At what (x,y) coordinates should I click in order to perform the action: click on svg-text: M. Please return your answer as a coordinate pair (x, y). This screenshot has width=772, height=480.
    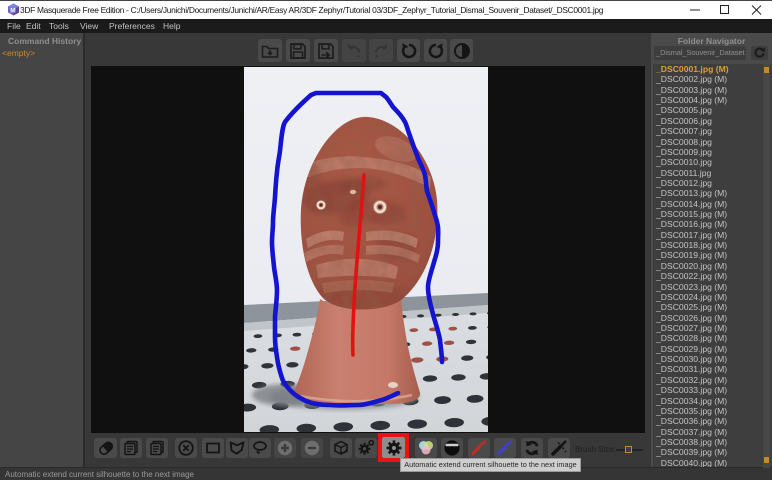
    Looking at the image, I should click on (12, 10).